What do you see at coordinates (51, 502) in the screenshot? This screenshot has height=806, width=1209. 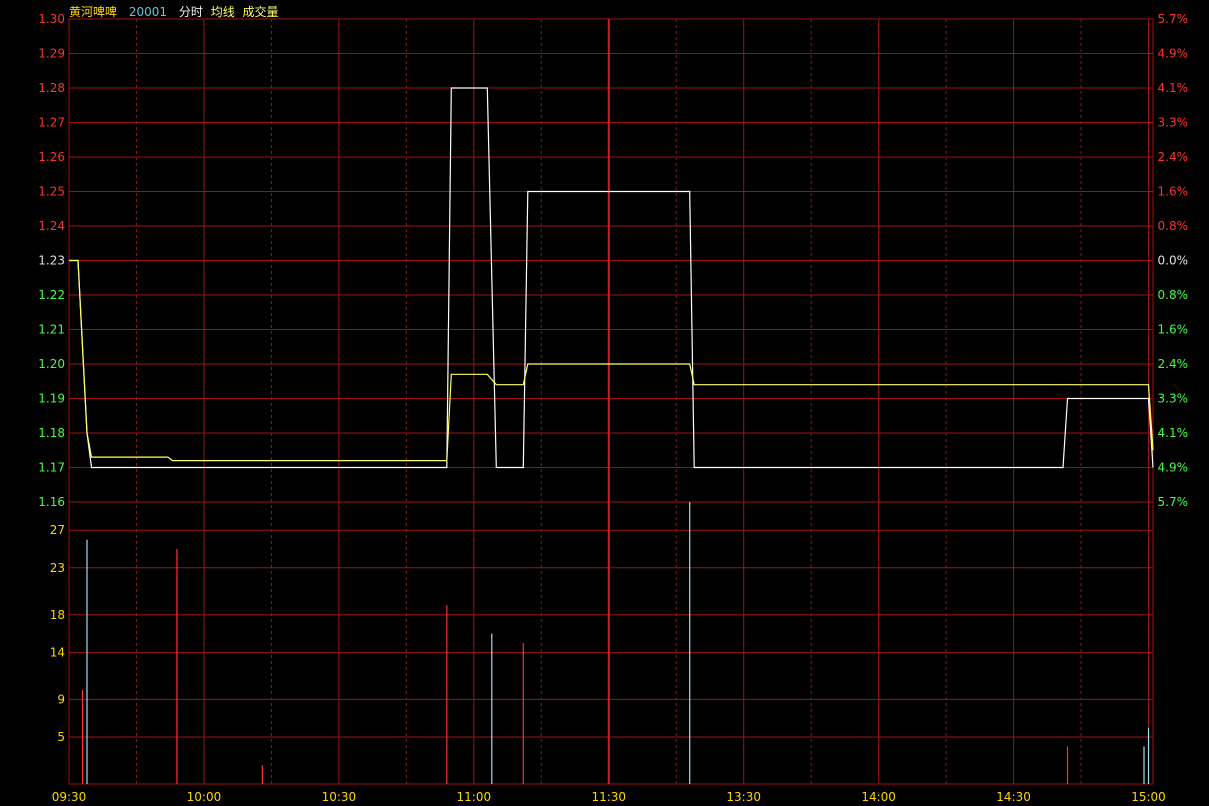 I see `price-tick-label: 1.16` at bounding box center [51, 502].